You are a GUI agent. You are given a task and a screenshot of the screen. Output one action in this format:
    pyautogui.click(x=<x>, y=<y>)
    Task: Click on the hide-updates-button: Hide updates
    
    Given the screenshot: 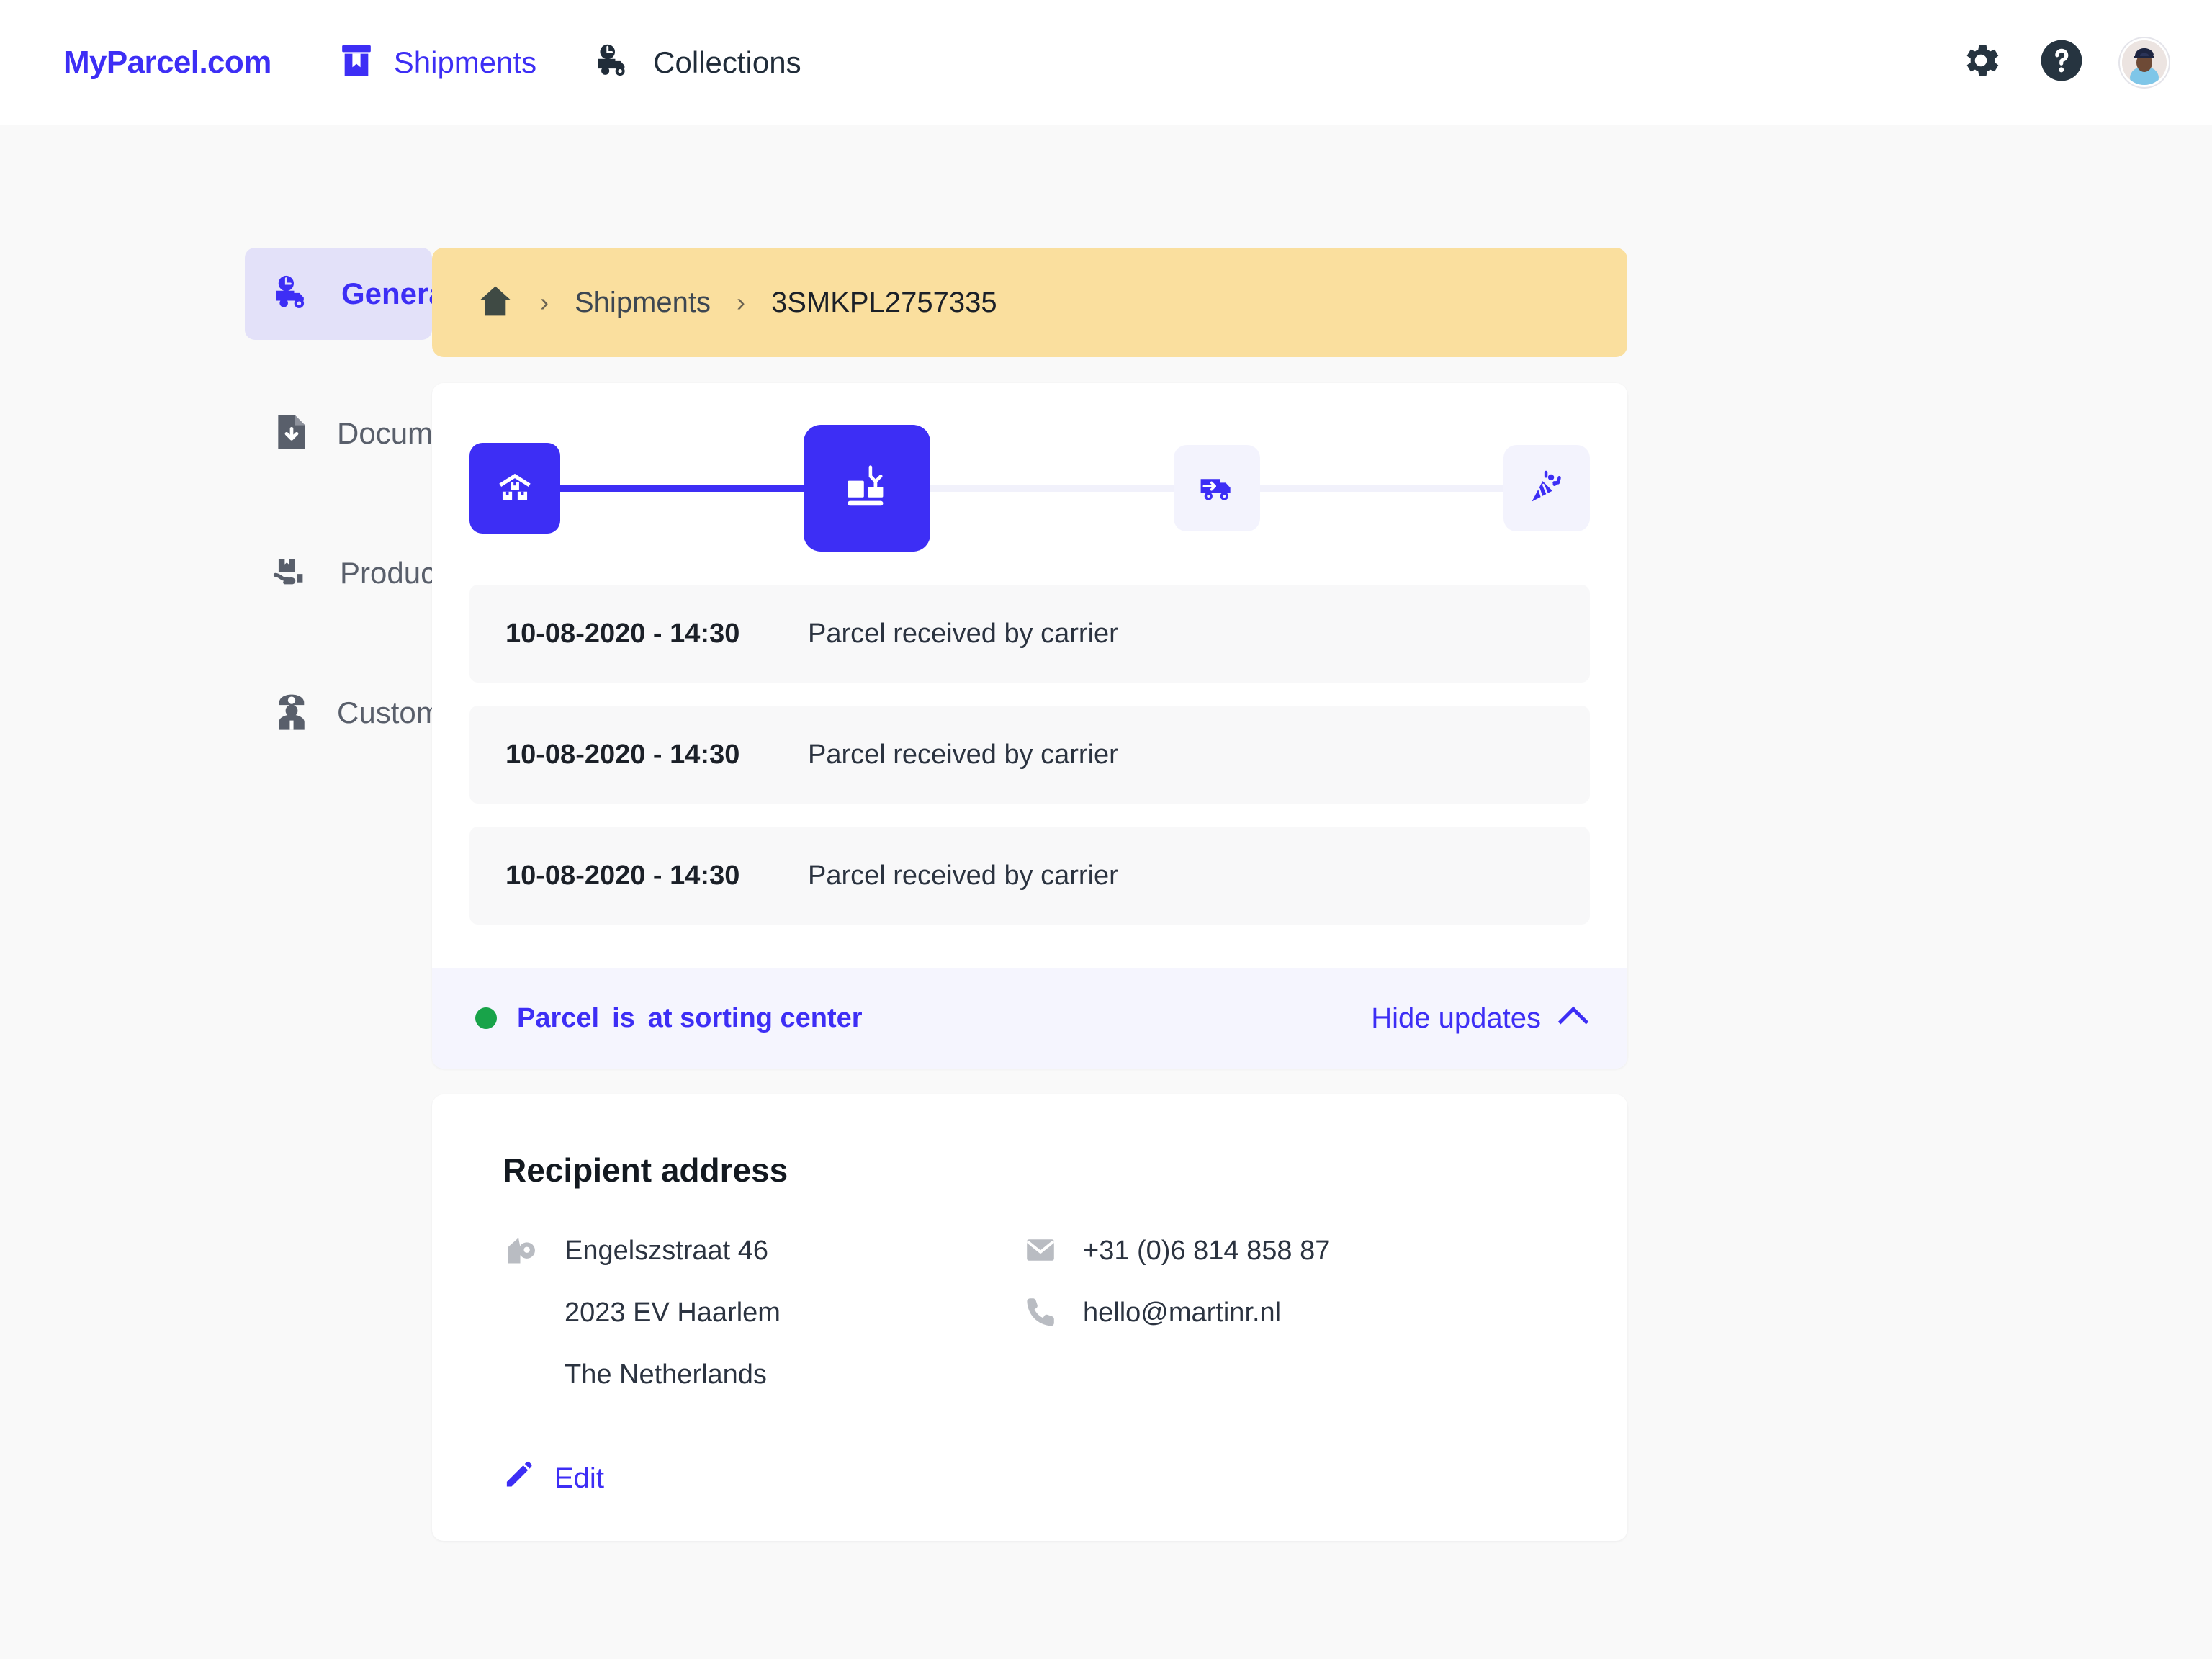 What is the action you would take?
    pyautogui.click(x=1480, y=1020)
    